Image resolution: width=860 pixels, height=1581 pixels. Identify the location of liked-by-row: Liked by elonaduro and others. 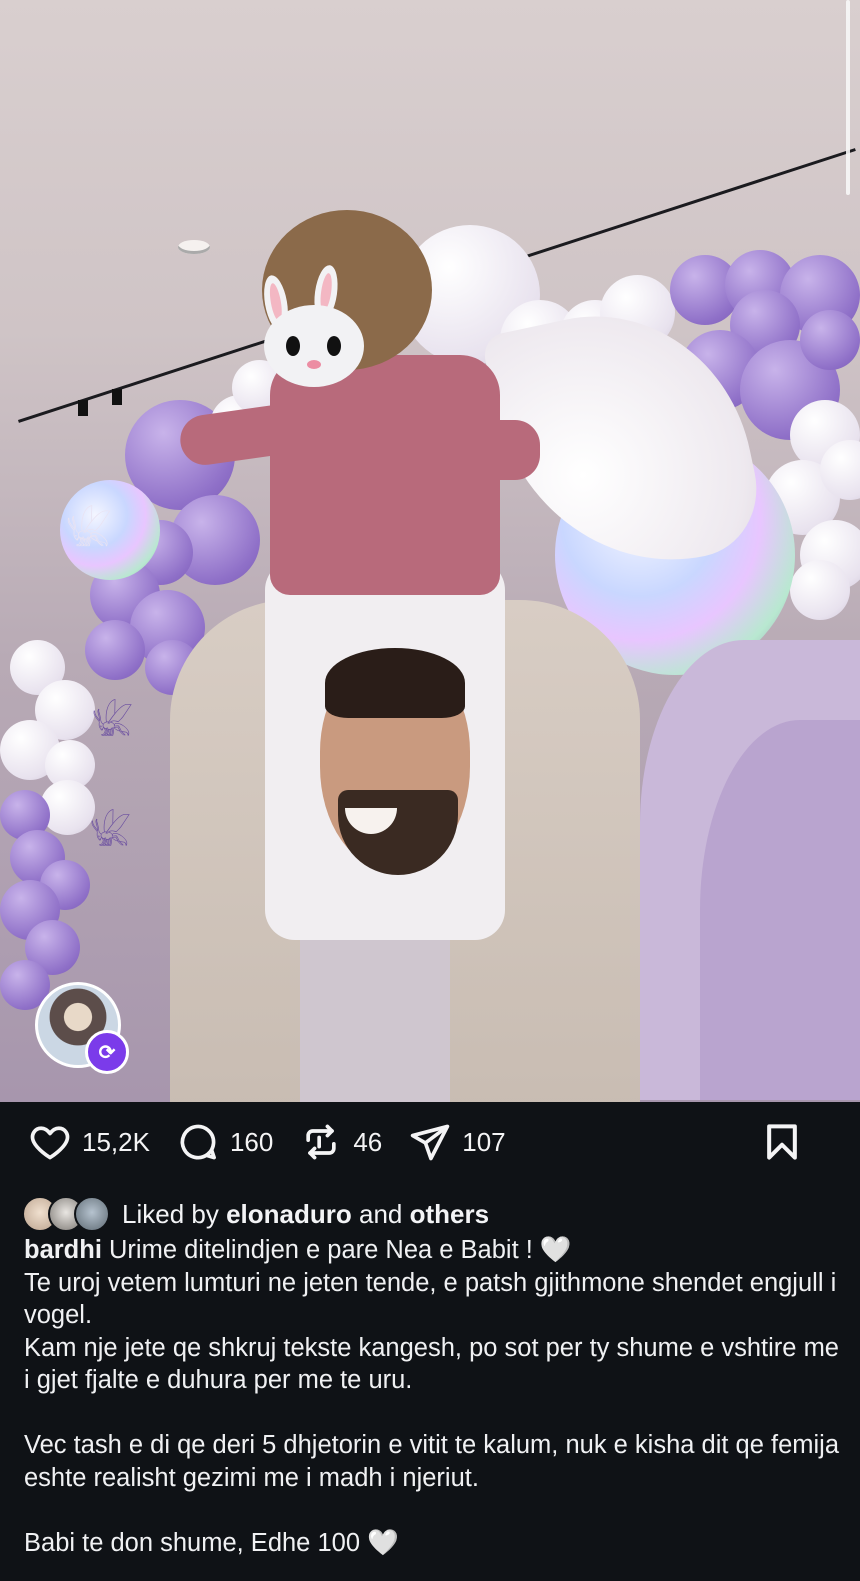
(255, 1214).